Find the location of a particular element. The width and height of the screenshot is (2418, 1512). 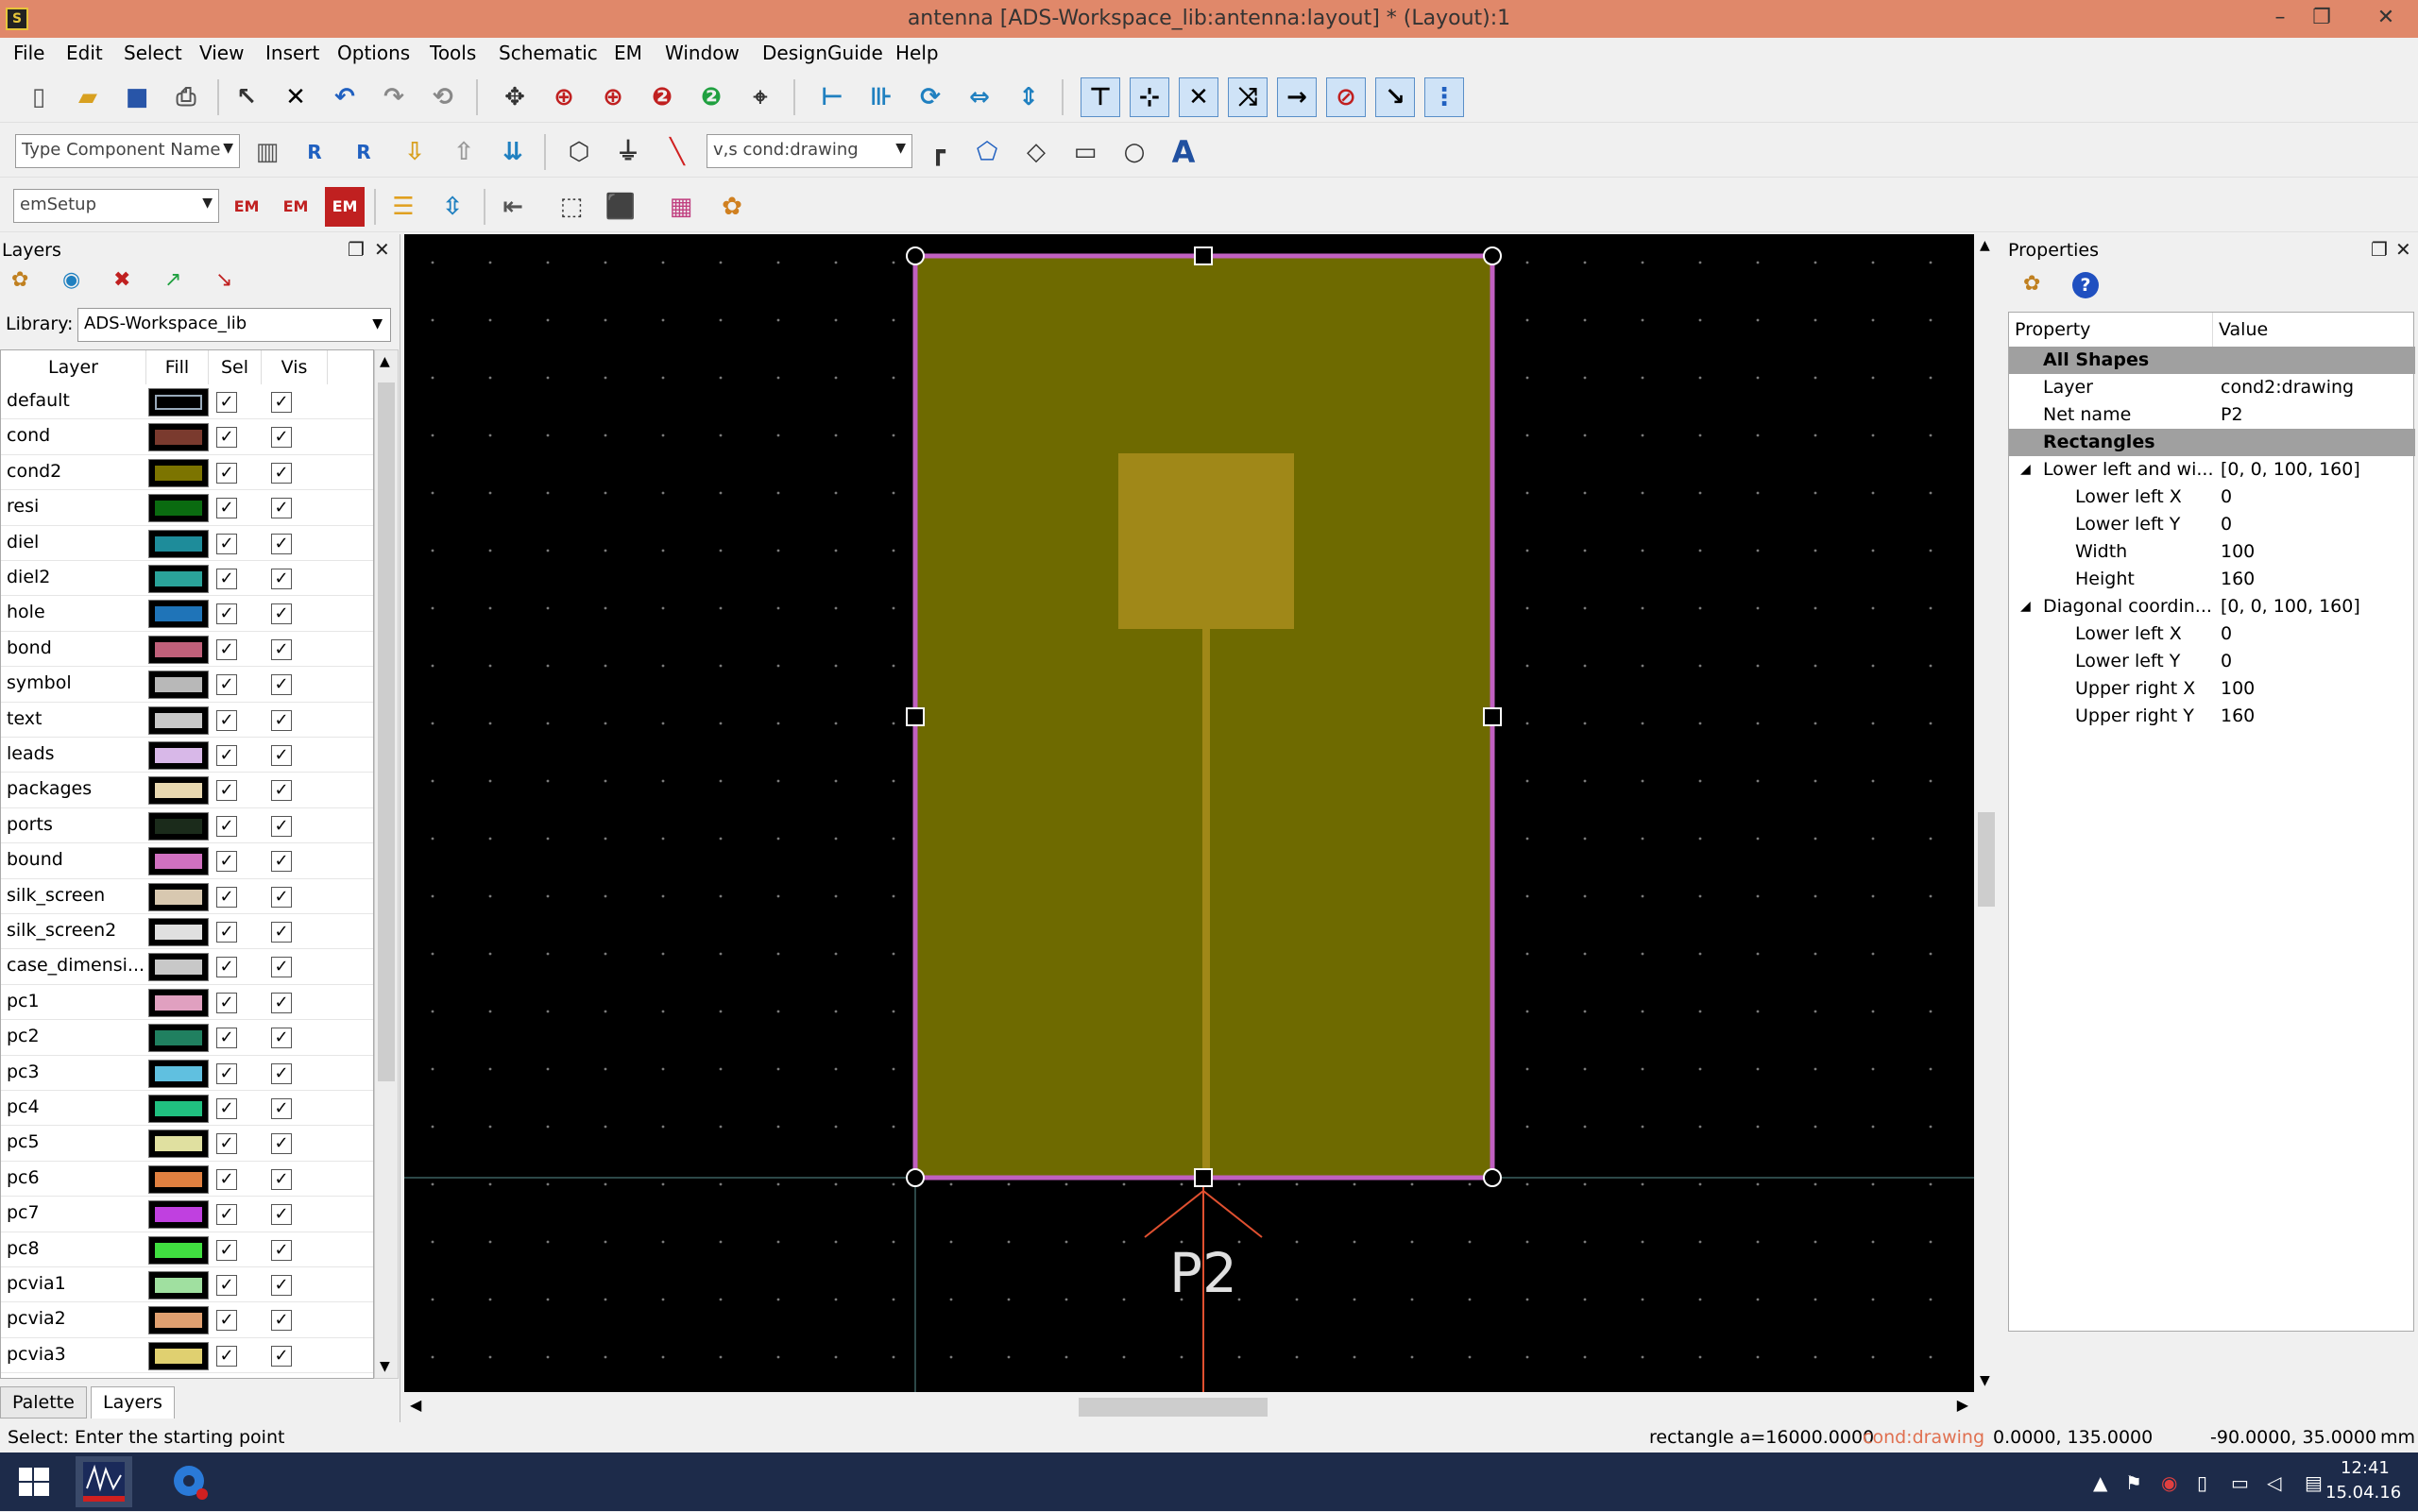

em-simulate-icon: EM is located at coordinates (247, 207).